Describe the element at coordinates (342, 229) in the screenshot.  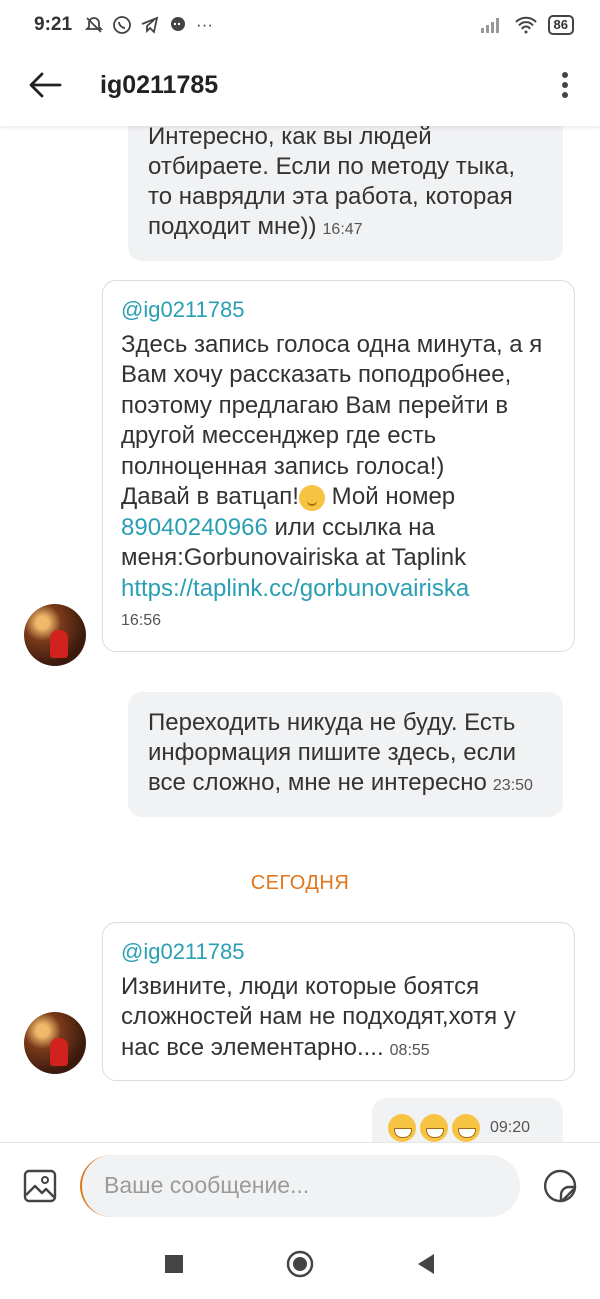
I see `message-time: 16:47` at that location.